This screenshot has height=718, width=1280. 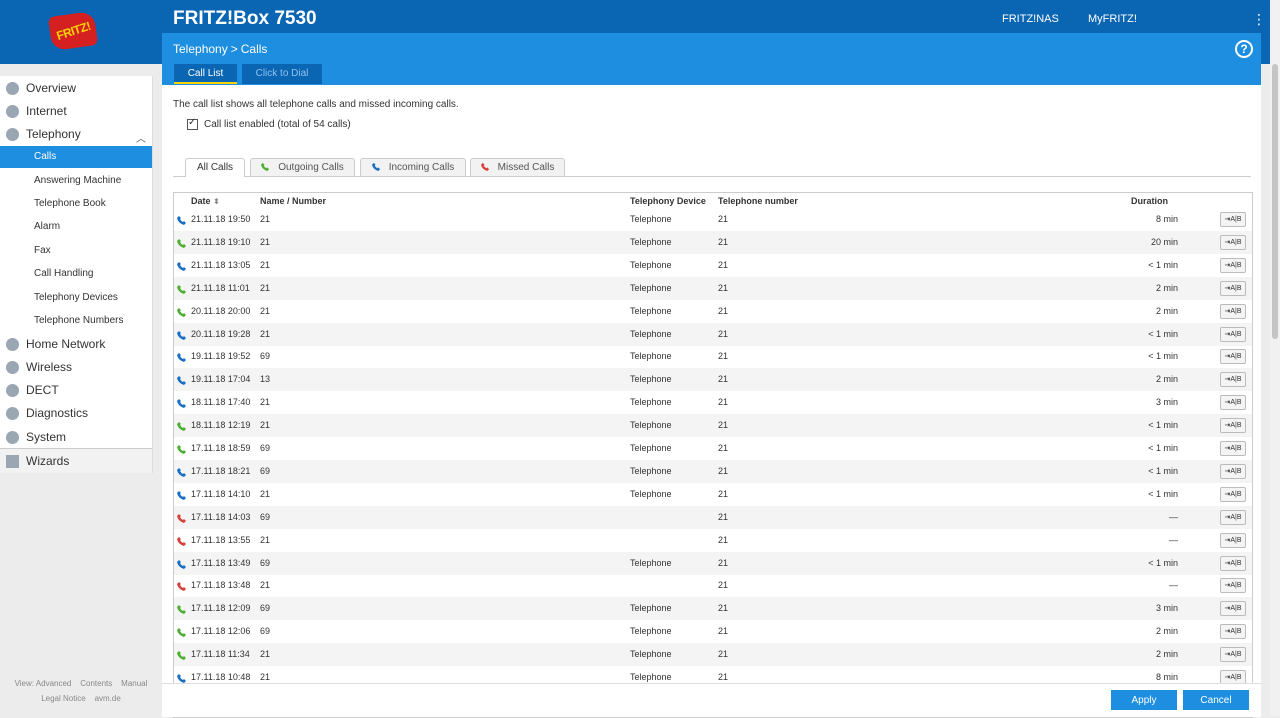 What do you see at coordinates (221, 425) in the screenshot?
I see `cell-date: 18.11.18 12:19` at bounding box center [221, 425].